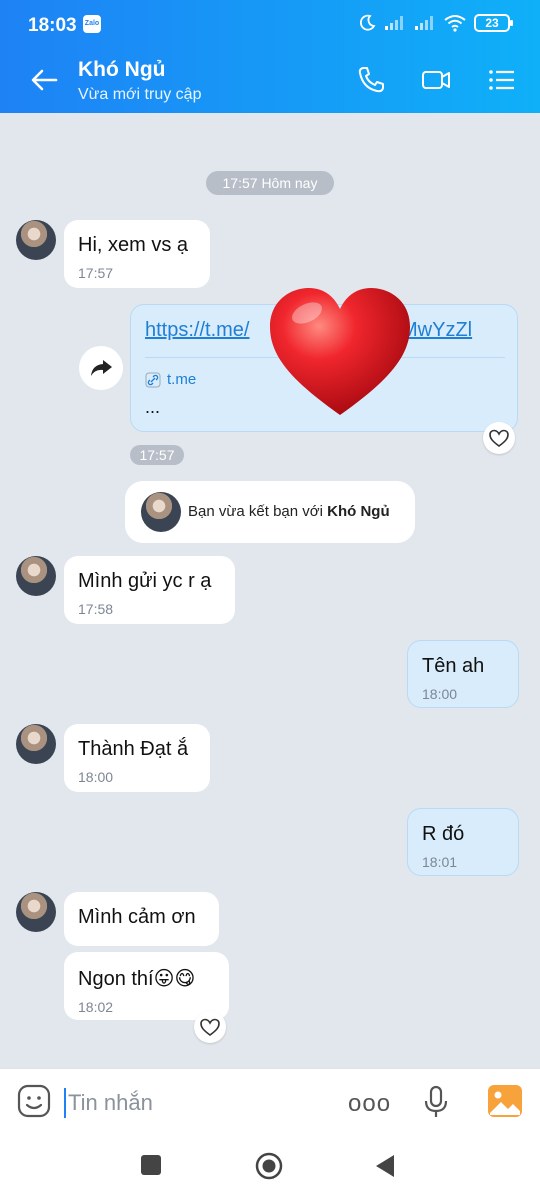 This screenshot has width=540, height=1200. Describe the element at coordinates (435, 23) in the screenshot. I see `status-icons: 23` at that location.